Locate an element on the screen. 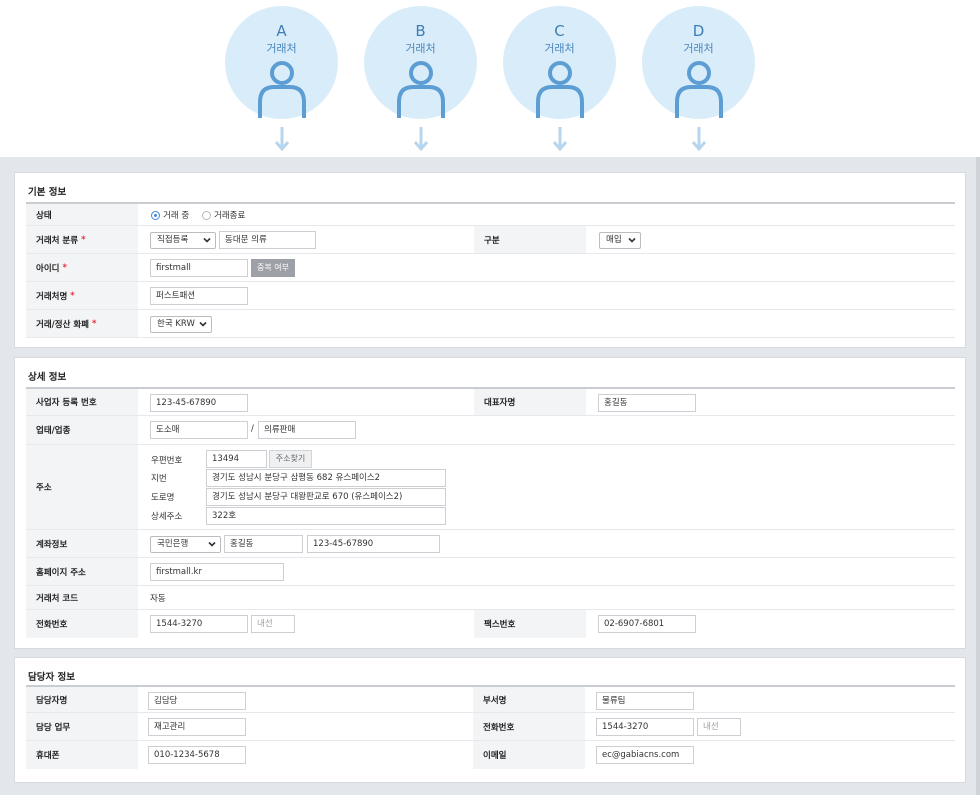 The image size is (980, 795). phone-row: 전화번호 1544-3270 내선 팩스번호 02-6907-6801 is located at coordinates (490, 624).